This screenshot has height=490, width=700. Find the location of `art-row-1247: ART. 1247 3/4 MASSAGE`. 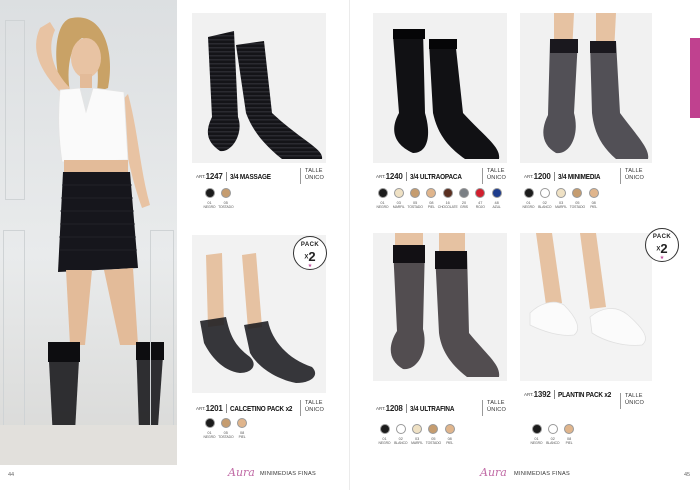

art-row-1247: ART. 1247 3/4 MASSAGE is located at coordinates (236, 176).